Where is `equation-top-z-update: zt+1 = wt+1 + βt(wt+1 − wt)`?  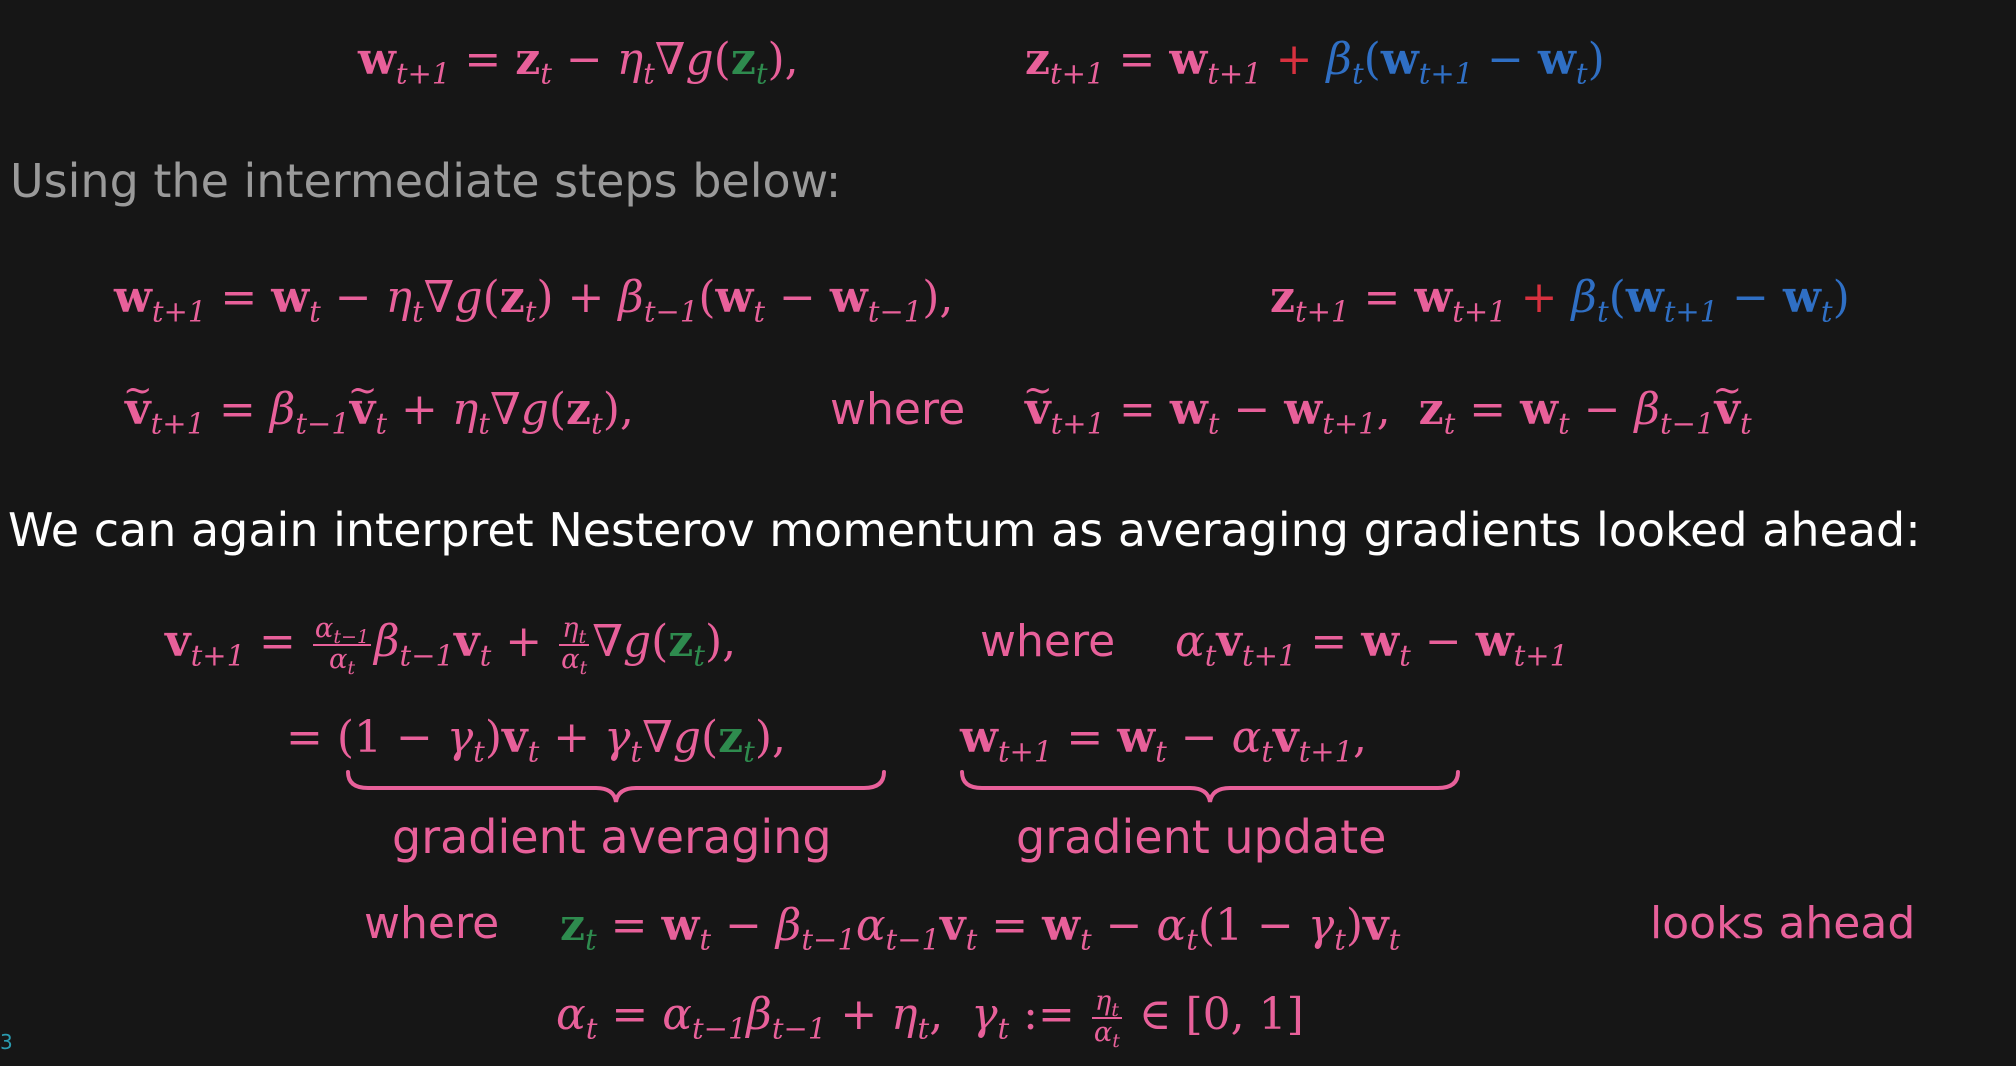 equation-top-z-update: zt+1 = wt+1 + βt(wt+1 − wt) is located at coordinates (1315, 62).